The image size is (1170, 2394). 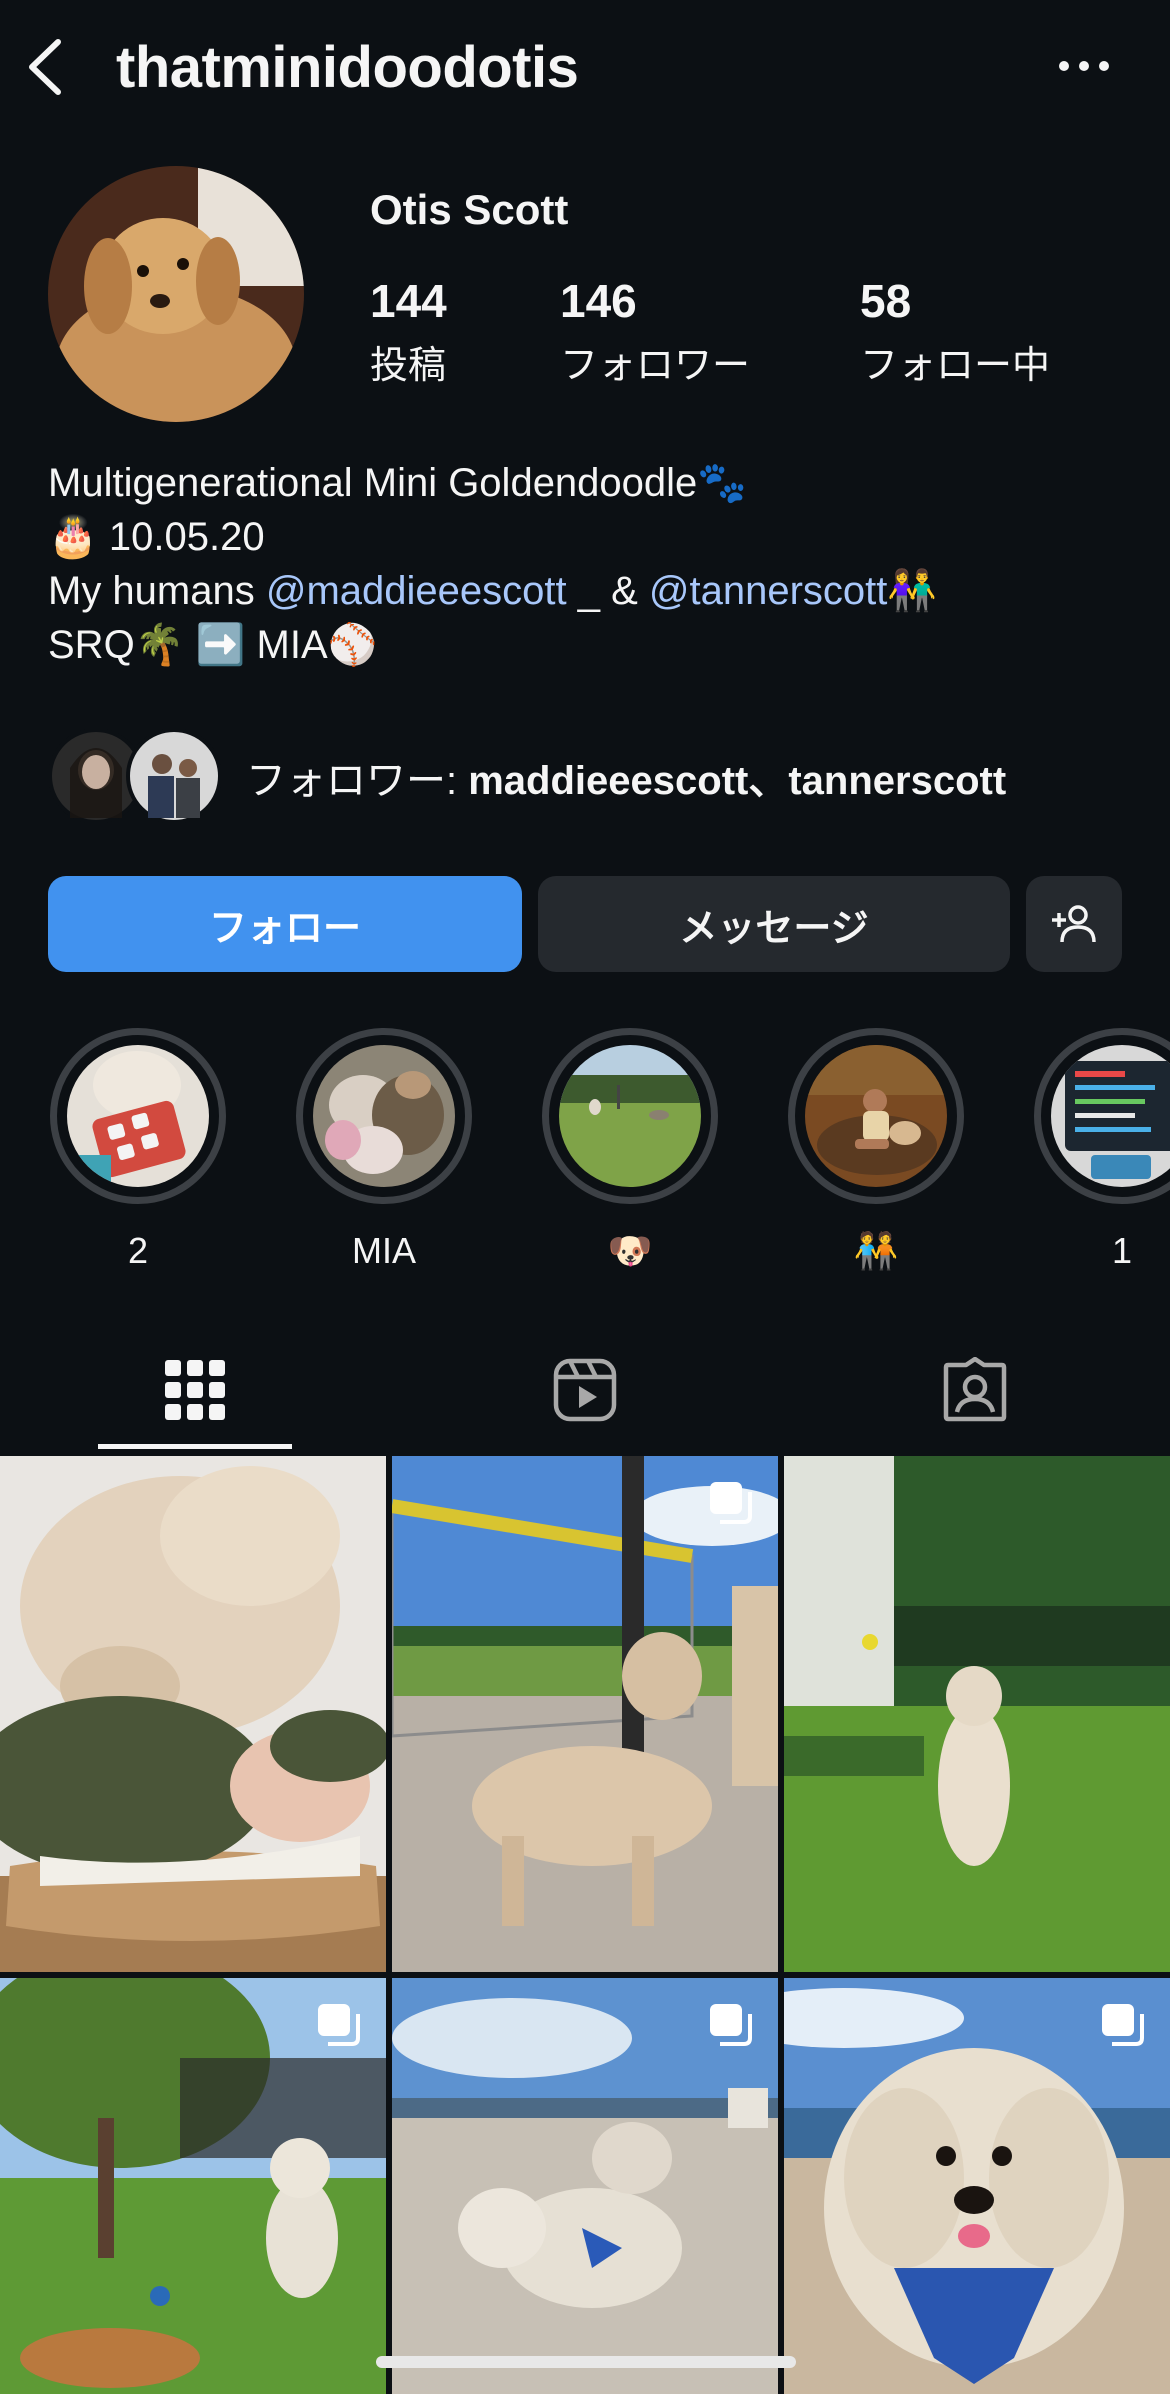 What do you see at coordinates (586, 2362) in the screenshot?
I see `home-indicator` at bounding box center [586, 2362].